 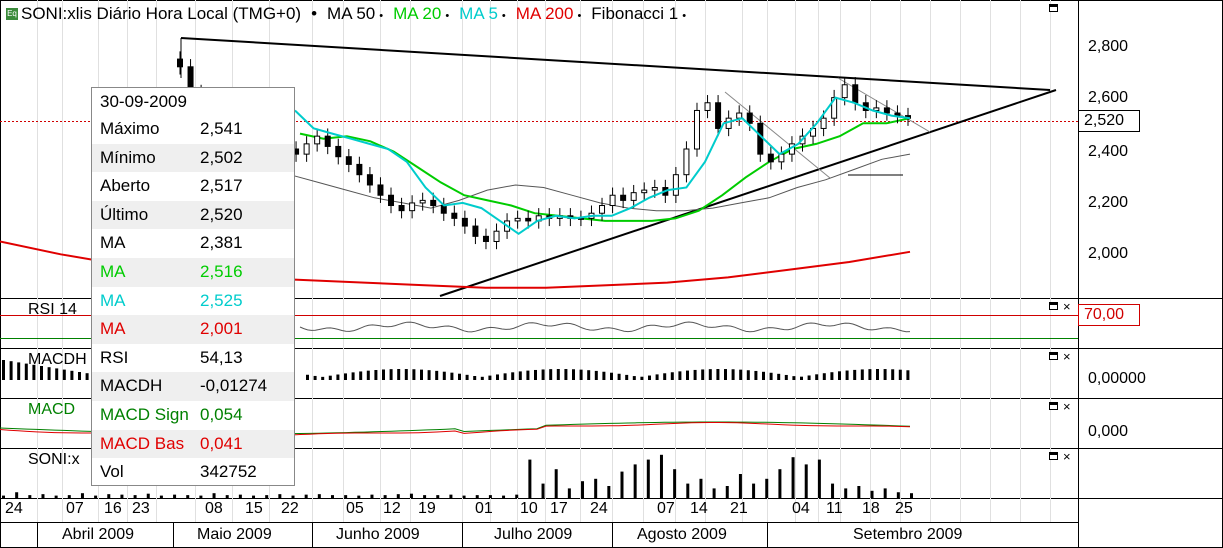 What do you see at coordinates (221, 443) in the screenshot?
I see `tooltip-value: 0,041` at bounding box center [221, 443].